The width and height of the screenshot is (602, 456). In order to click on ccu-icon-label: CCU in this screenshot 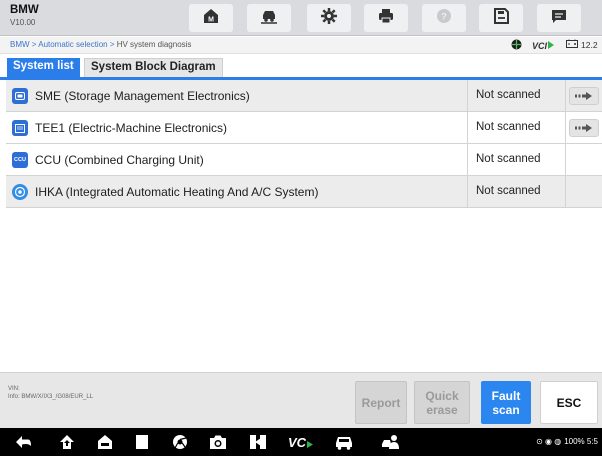, I will do `click(20, 160)`.